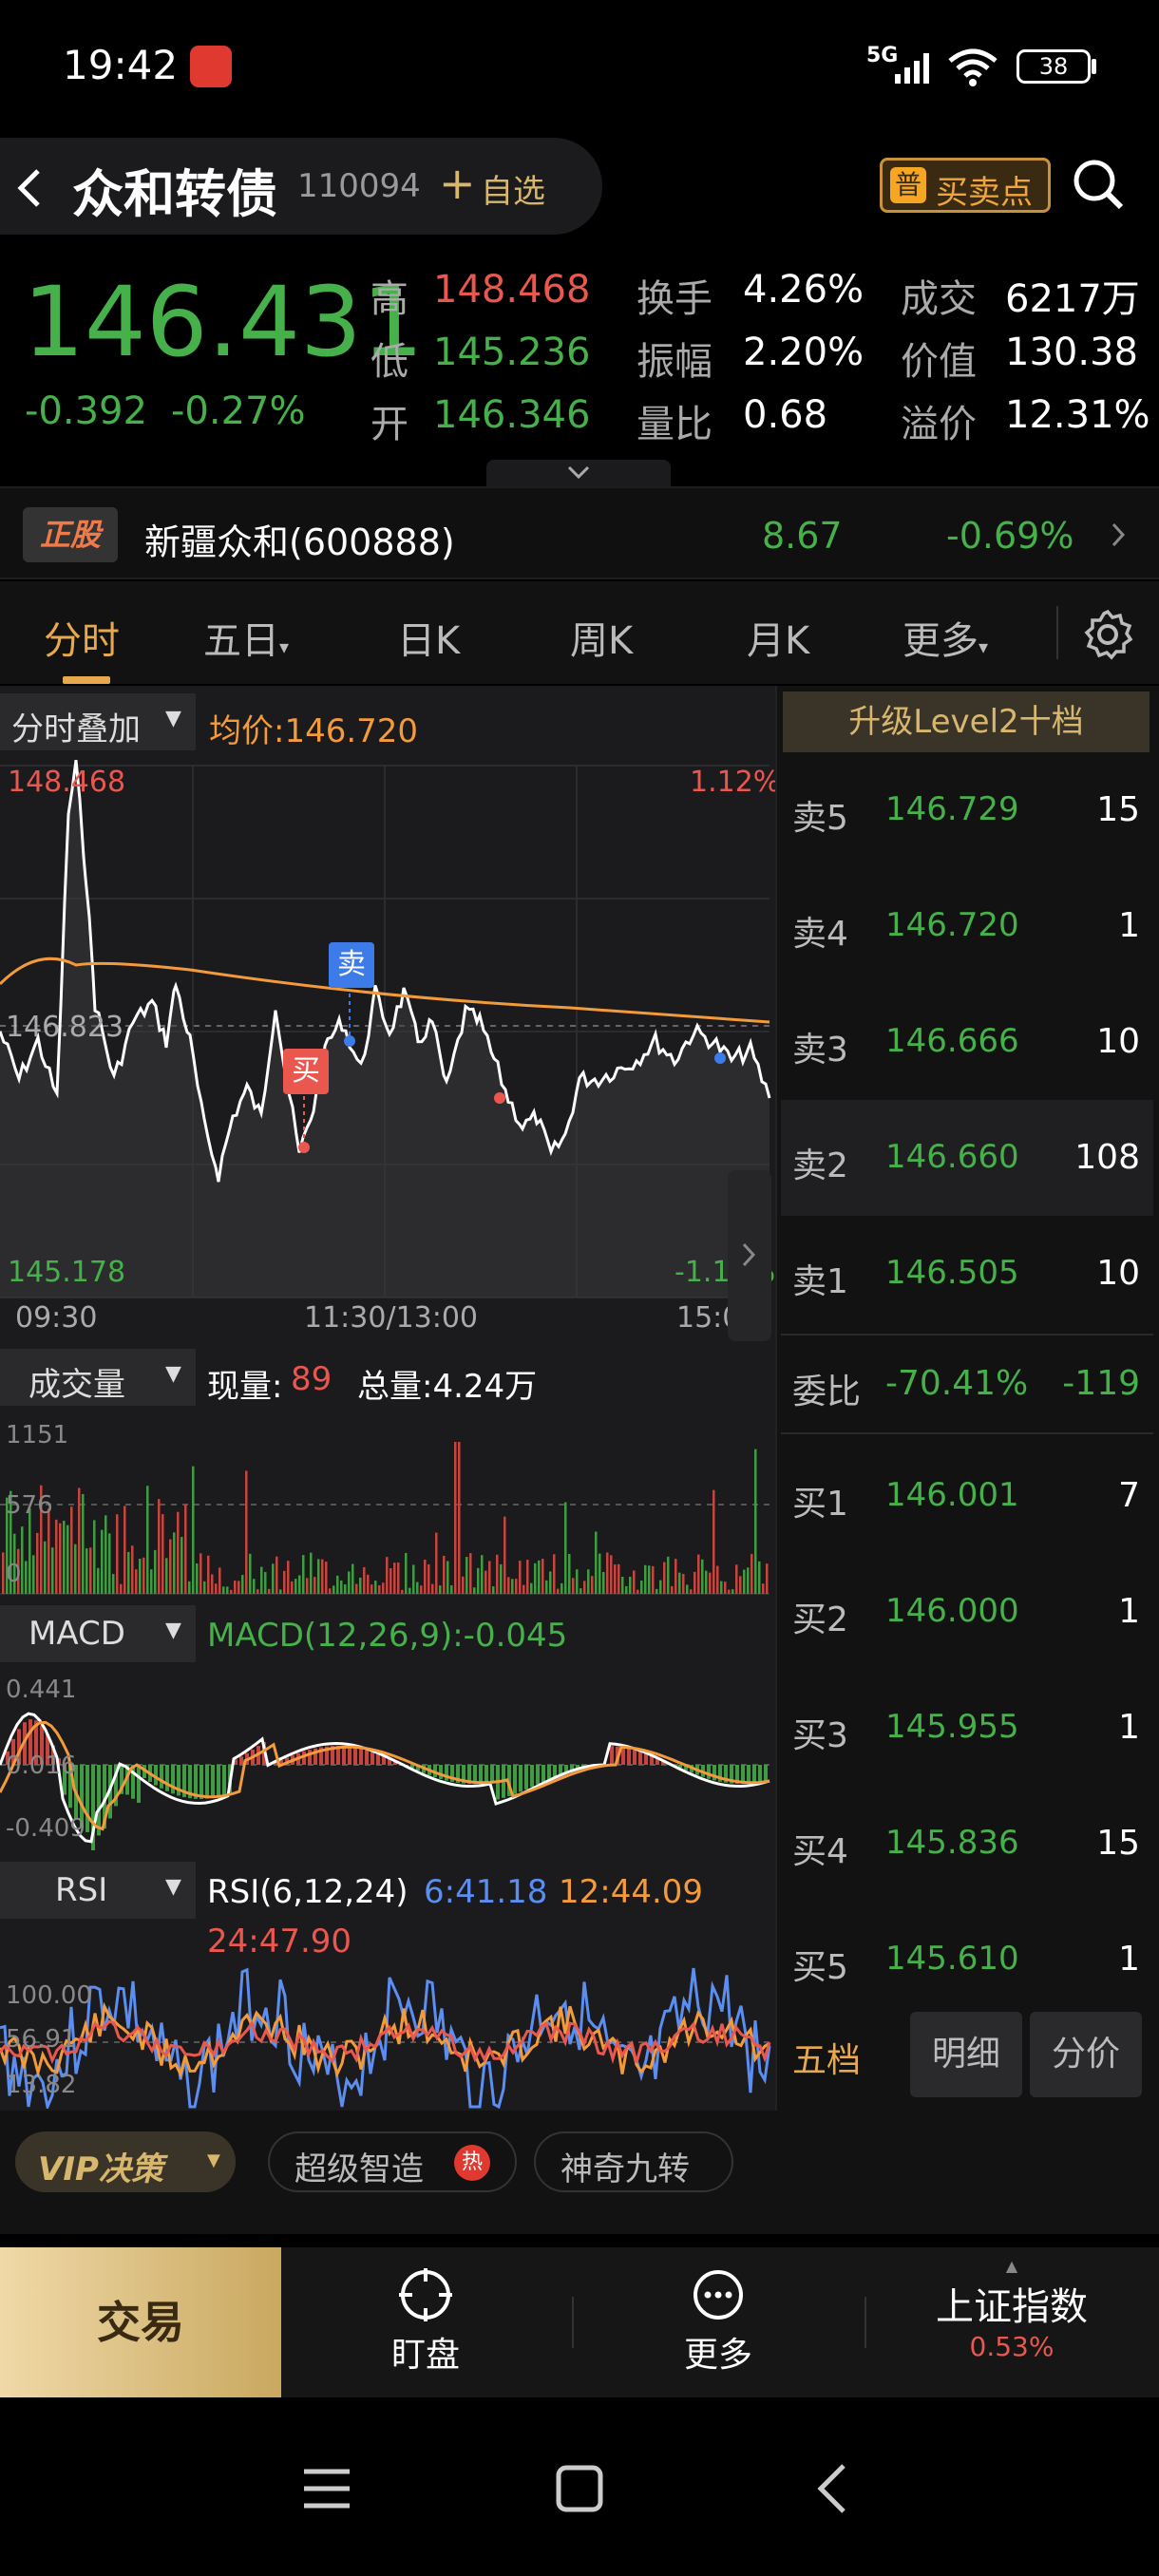  What do you see at coordinates (966, 721) in the screenshot?
I see `level2-upgrade-button: 升级Level2十档` at bounding box center [966, 721].